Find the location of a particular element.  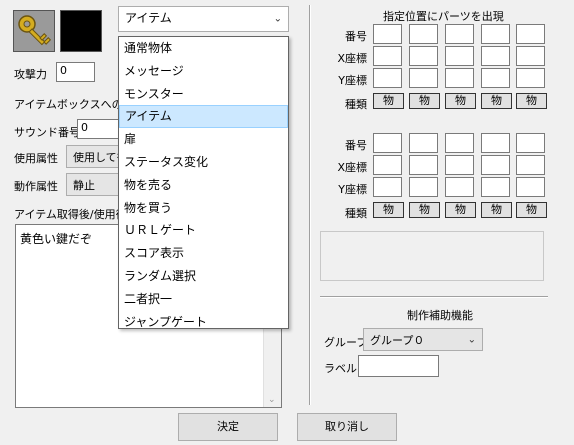

attack-input: 0 is located at coordinates (75, 72).